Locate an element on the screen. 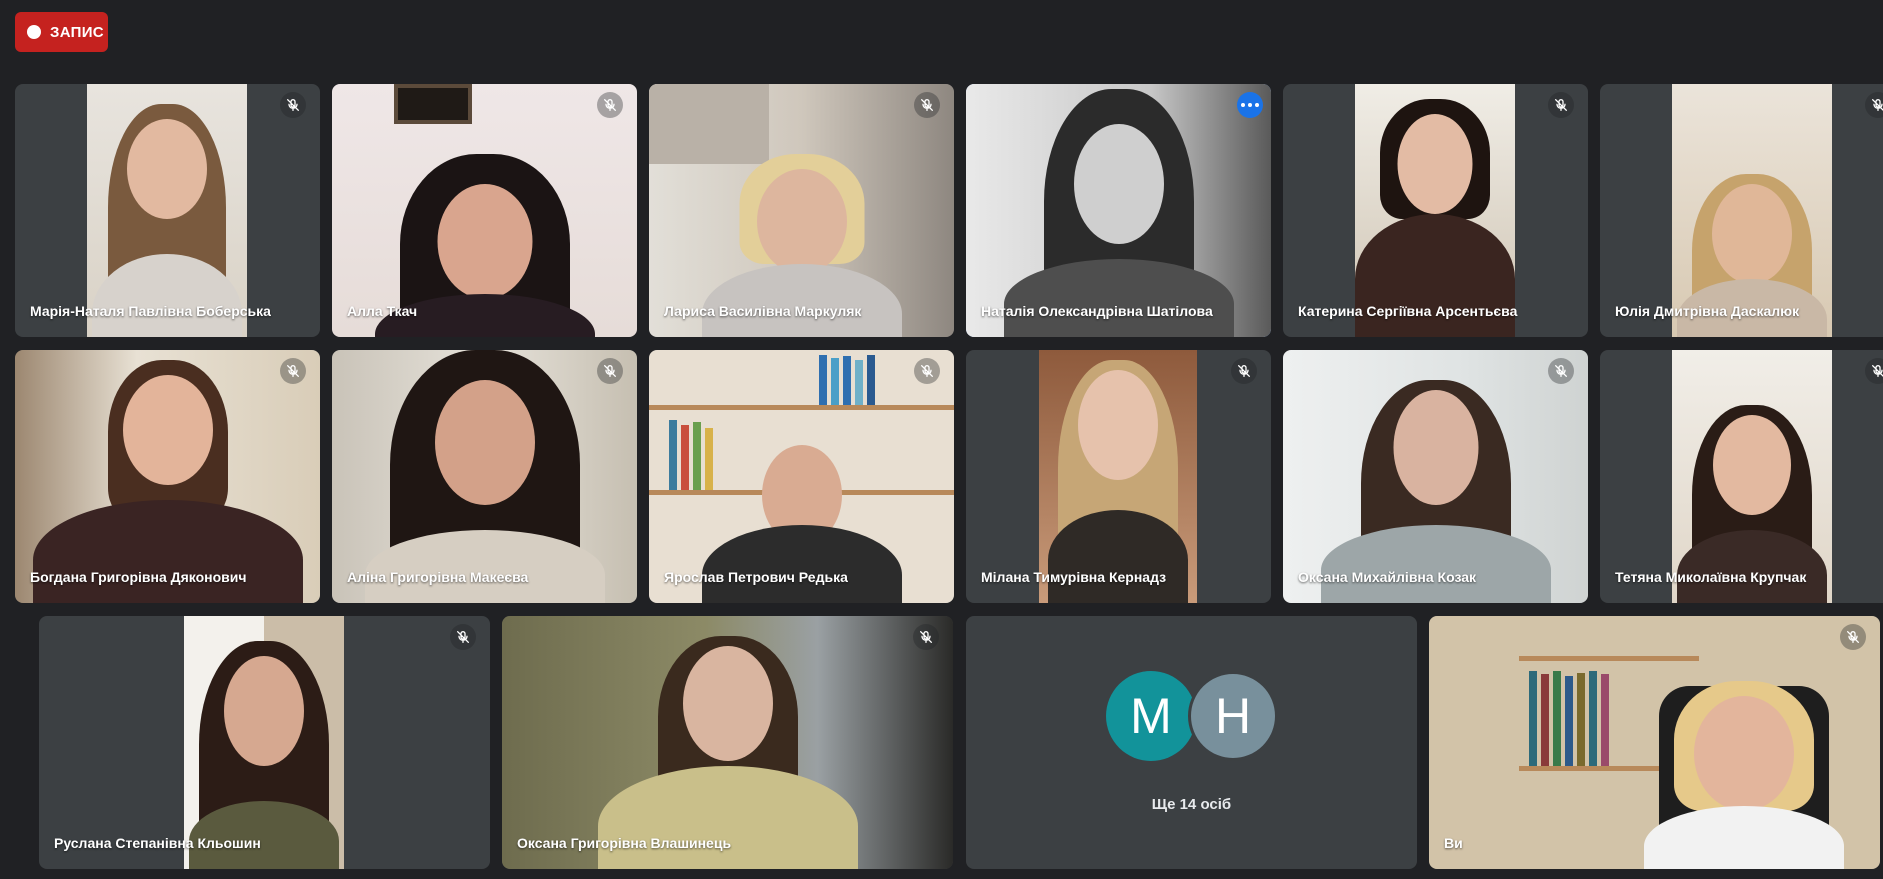 The height and width of the screenshot is (879, 1883). participant-tile: Руслана Степанівна Кльошин is located at coordinates (264, 742).